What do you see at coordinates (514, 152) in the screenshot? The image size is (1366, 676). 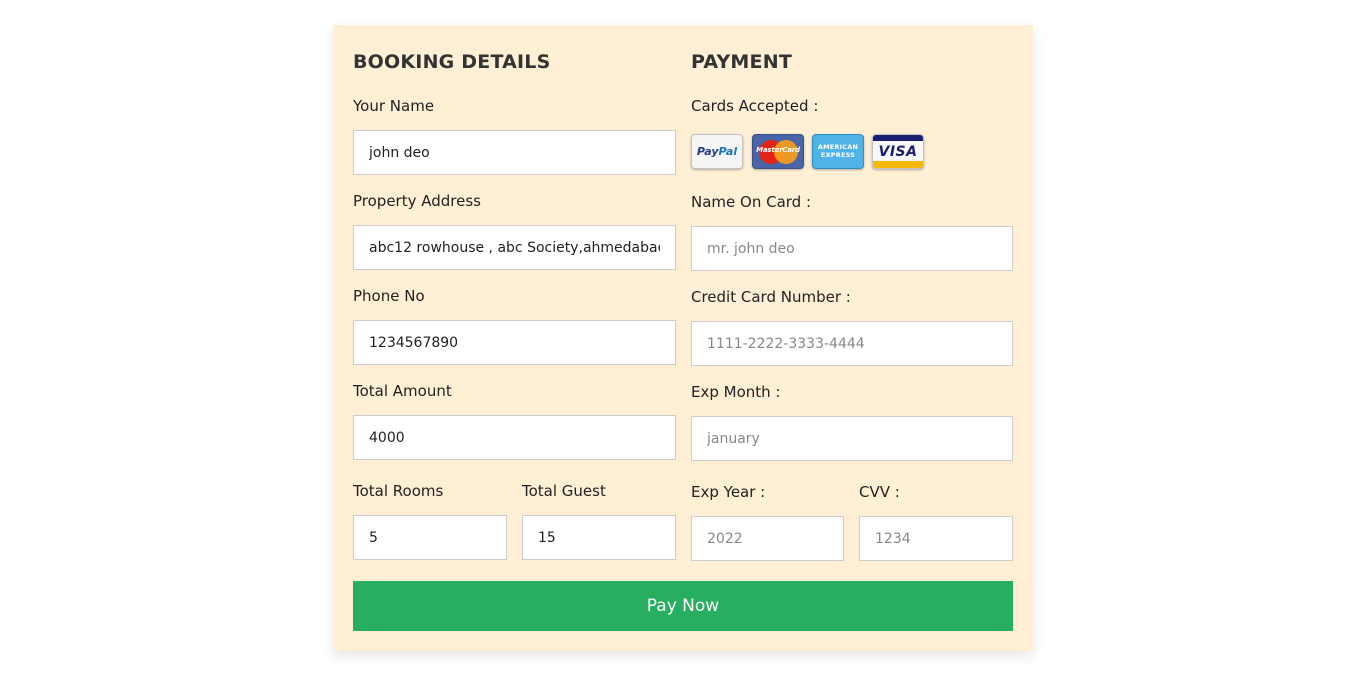 I see `your-name-input` at bounding box center [514, 152].